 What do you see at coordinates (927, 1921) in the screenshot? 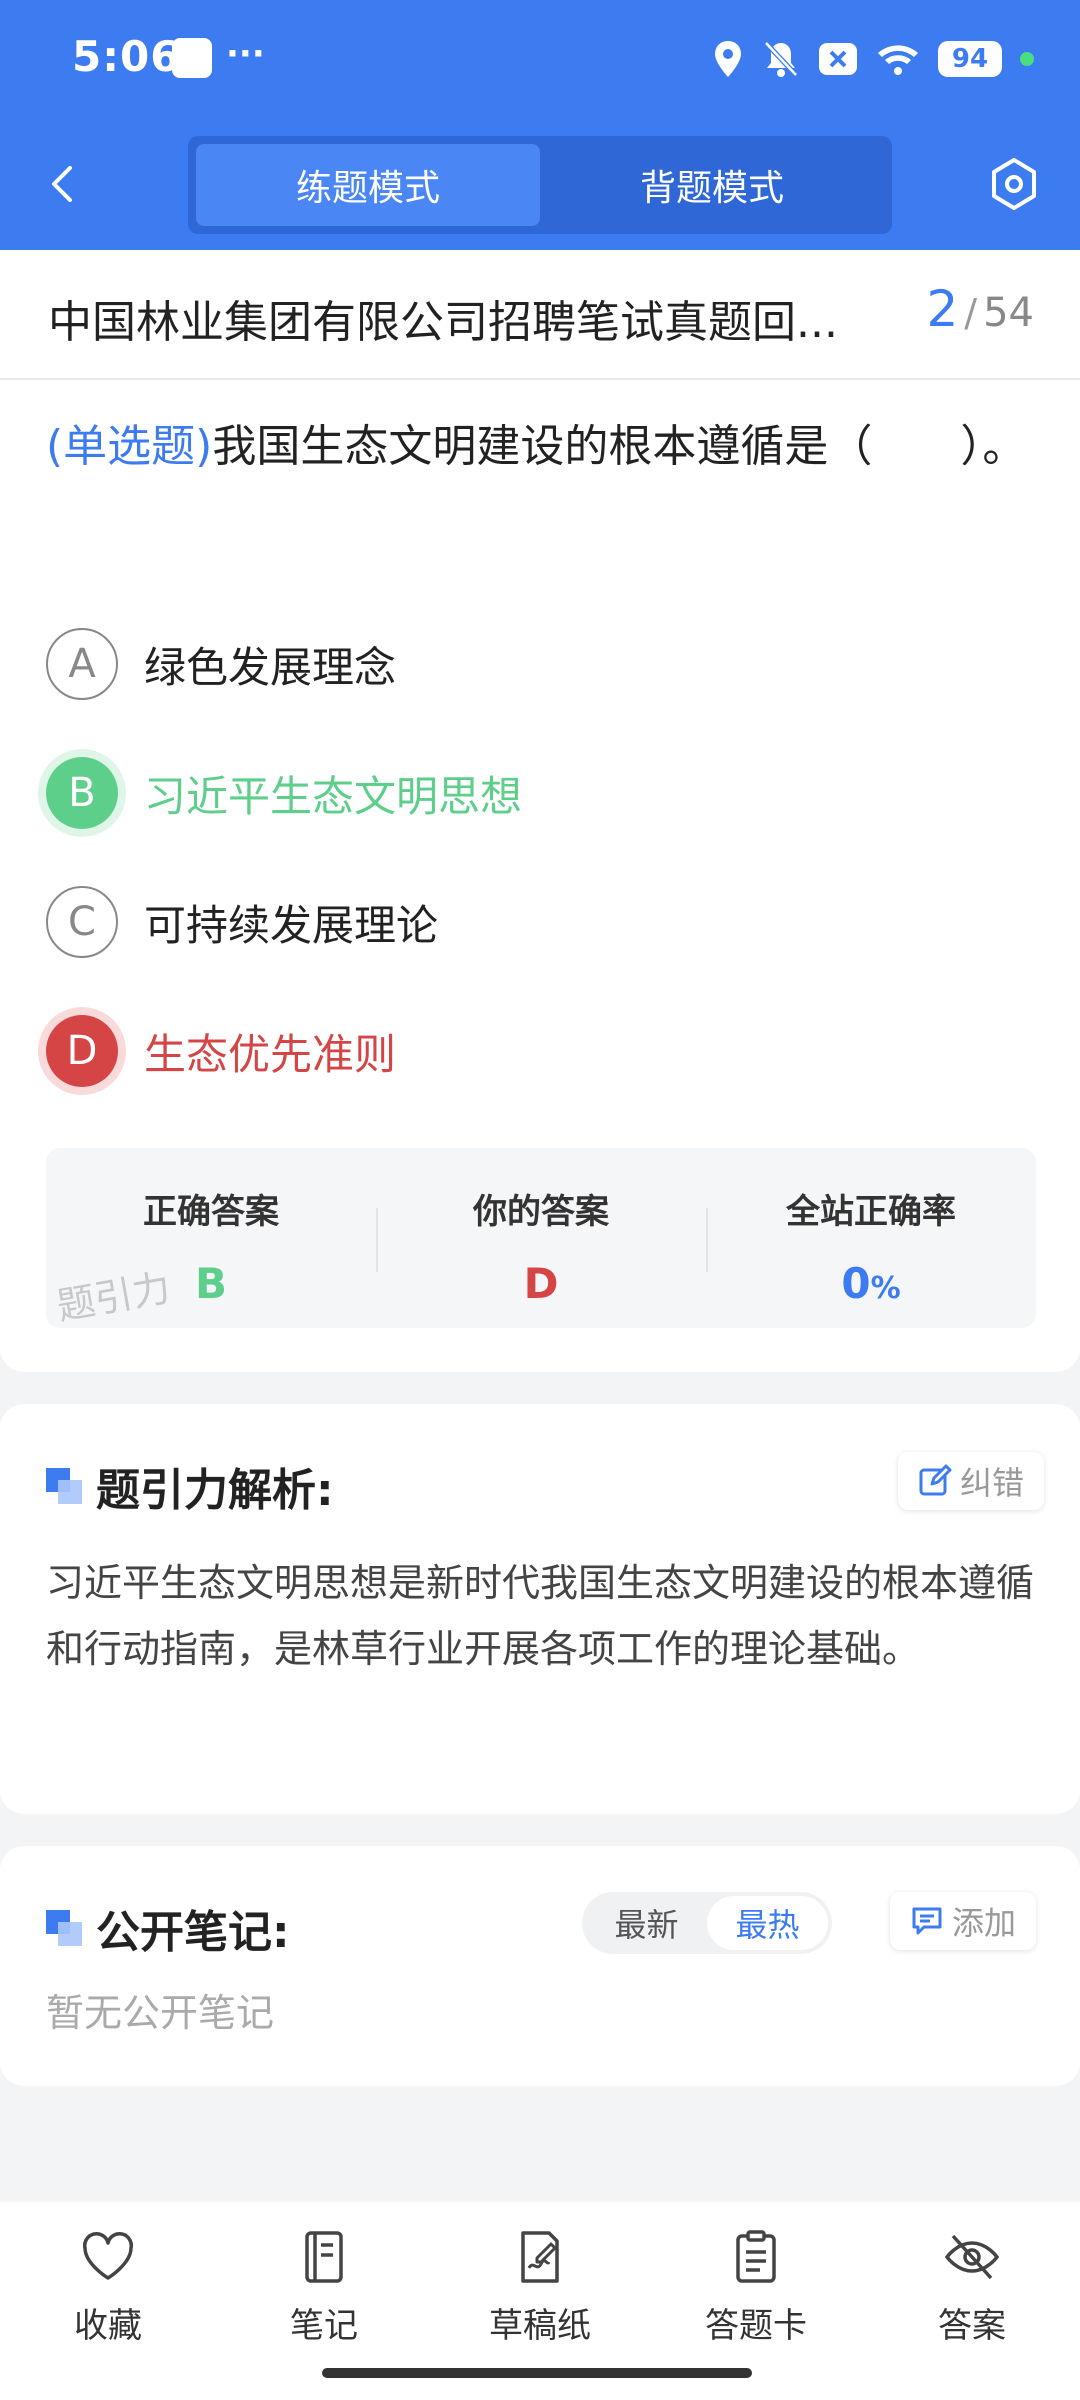
I see `comment-icon` at bounding box center [927, 1921].